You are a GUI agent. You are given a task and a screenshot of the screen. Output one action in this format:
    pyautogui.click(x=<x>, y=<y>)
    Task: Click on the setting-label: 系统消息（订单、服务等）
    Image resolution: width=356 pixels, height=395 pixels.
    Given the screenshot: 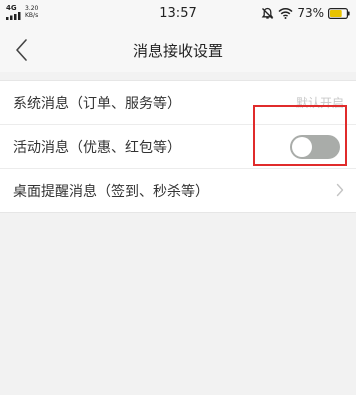 What is the action you would take?
    pyautogui.click(x=97, y=104)
    